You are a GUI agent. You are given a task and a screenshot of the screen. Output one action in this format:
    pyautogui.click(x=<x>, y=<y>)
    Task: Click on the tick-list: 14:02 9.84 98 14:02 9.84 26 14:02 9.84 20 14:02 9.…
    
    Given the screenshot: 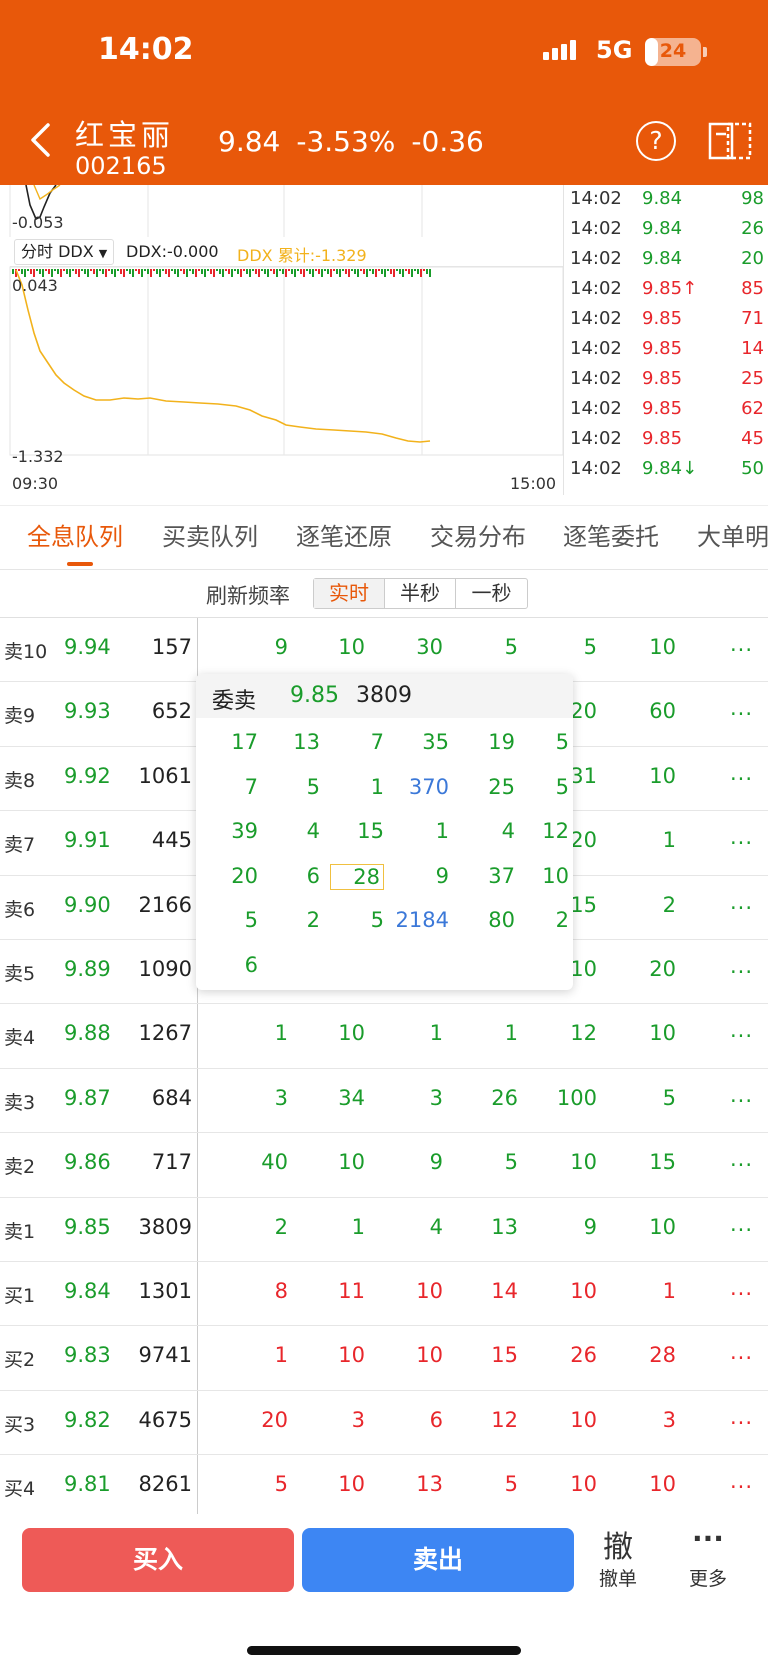 What is the action you would take?
    pyautogui.click(x=665, y=340)
    